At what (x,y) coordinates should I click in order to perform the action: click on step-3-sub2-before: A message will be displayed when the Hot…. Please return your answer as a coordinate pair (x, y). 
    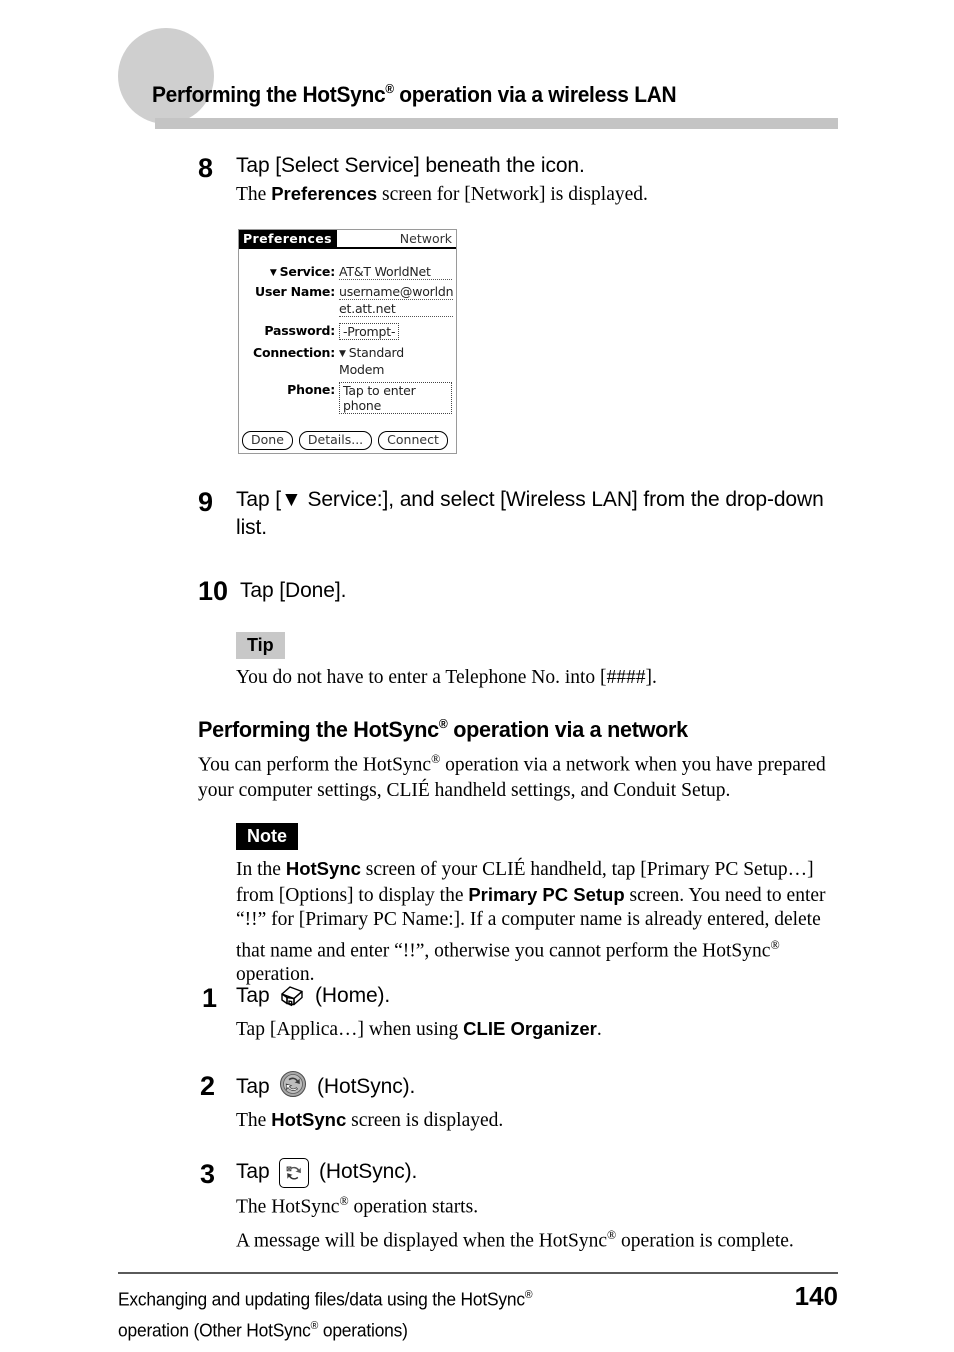
    Looking at the image, I should click on (421, 1241).